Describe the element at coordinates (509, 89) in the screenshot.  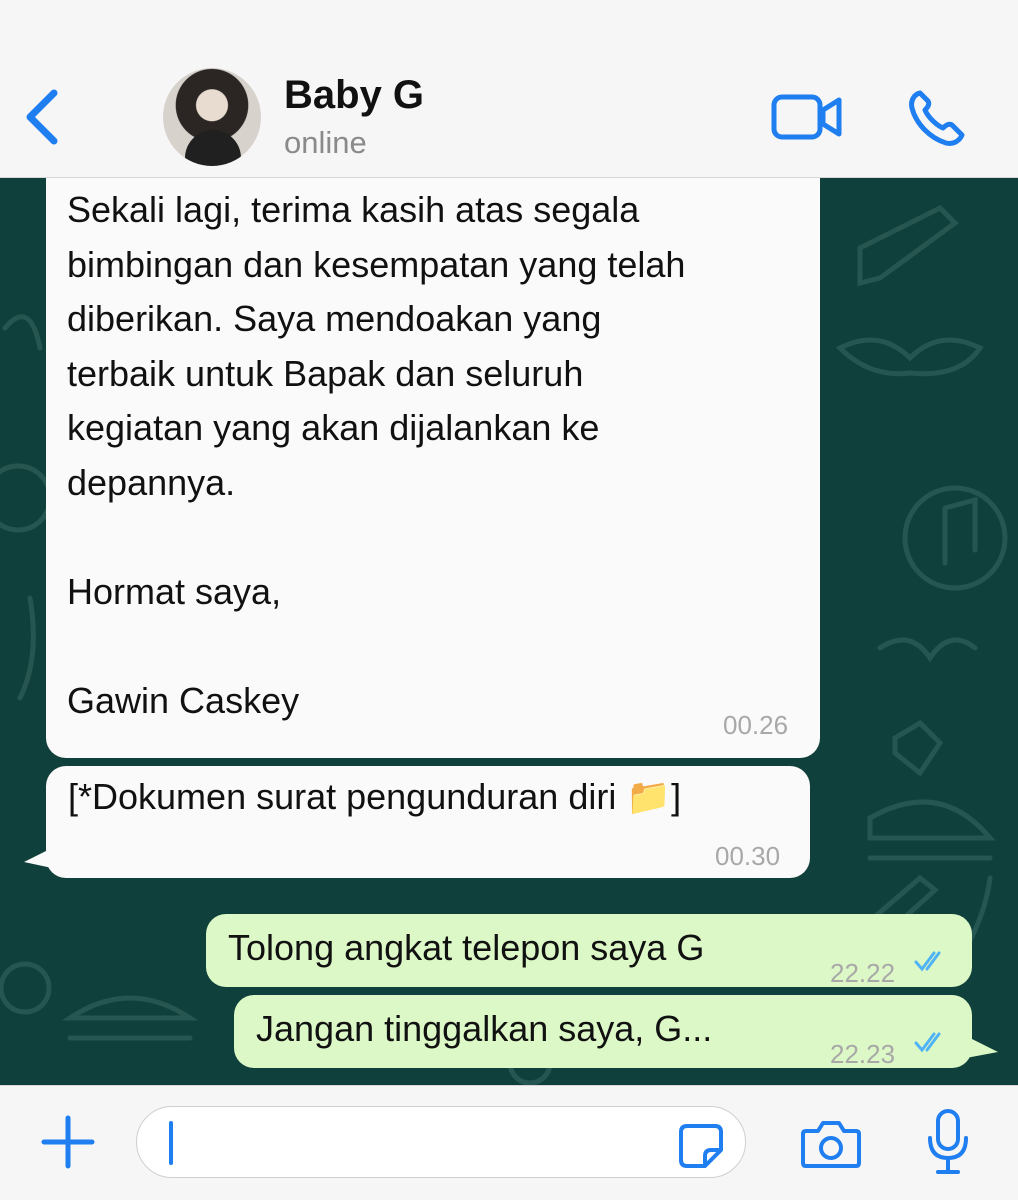
I see `chat-header: Baby G online` at that location.